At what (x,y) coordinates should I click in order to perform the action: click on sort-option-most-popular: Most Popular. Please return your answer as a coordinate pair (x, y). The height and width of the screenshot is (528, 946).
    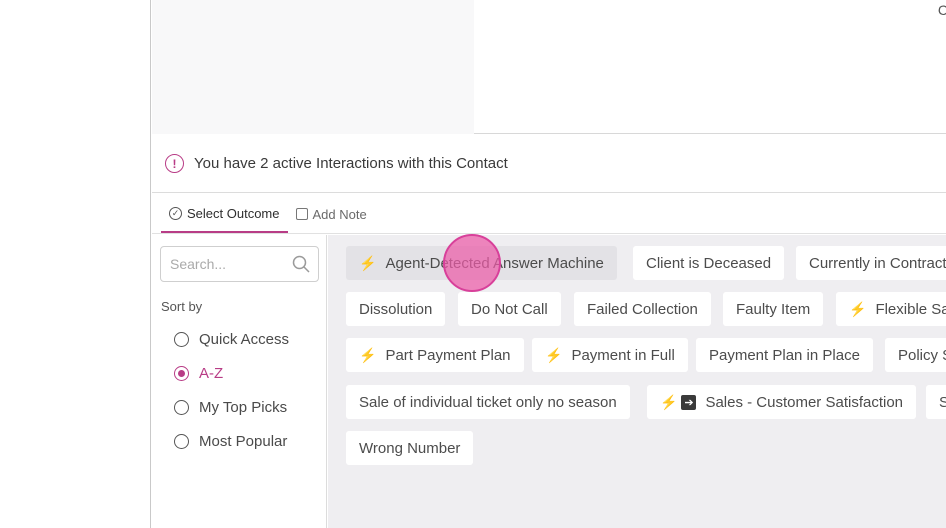
    Looking at the image, I should click on (230, 441).